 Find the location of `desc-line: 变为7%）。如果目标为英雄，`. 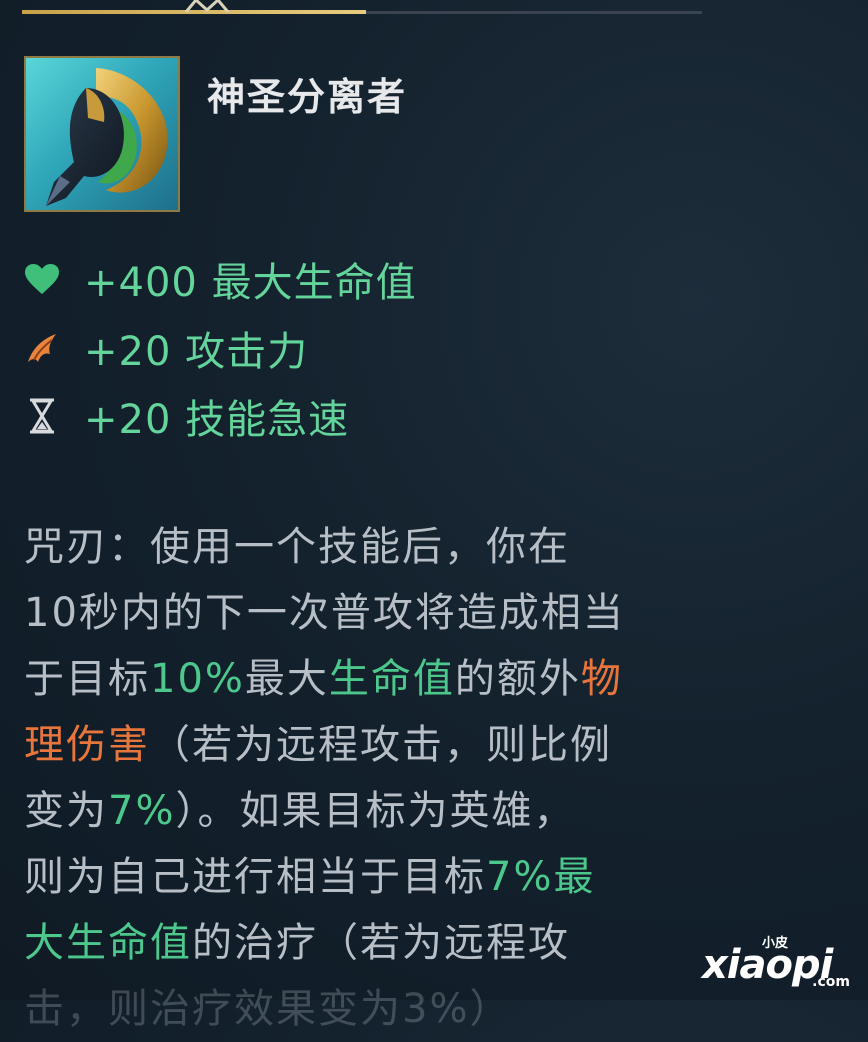

desc-line: 变为7%）。如果目标为英雄， is located at coordinates (300, 811).